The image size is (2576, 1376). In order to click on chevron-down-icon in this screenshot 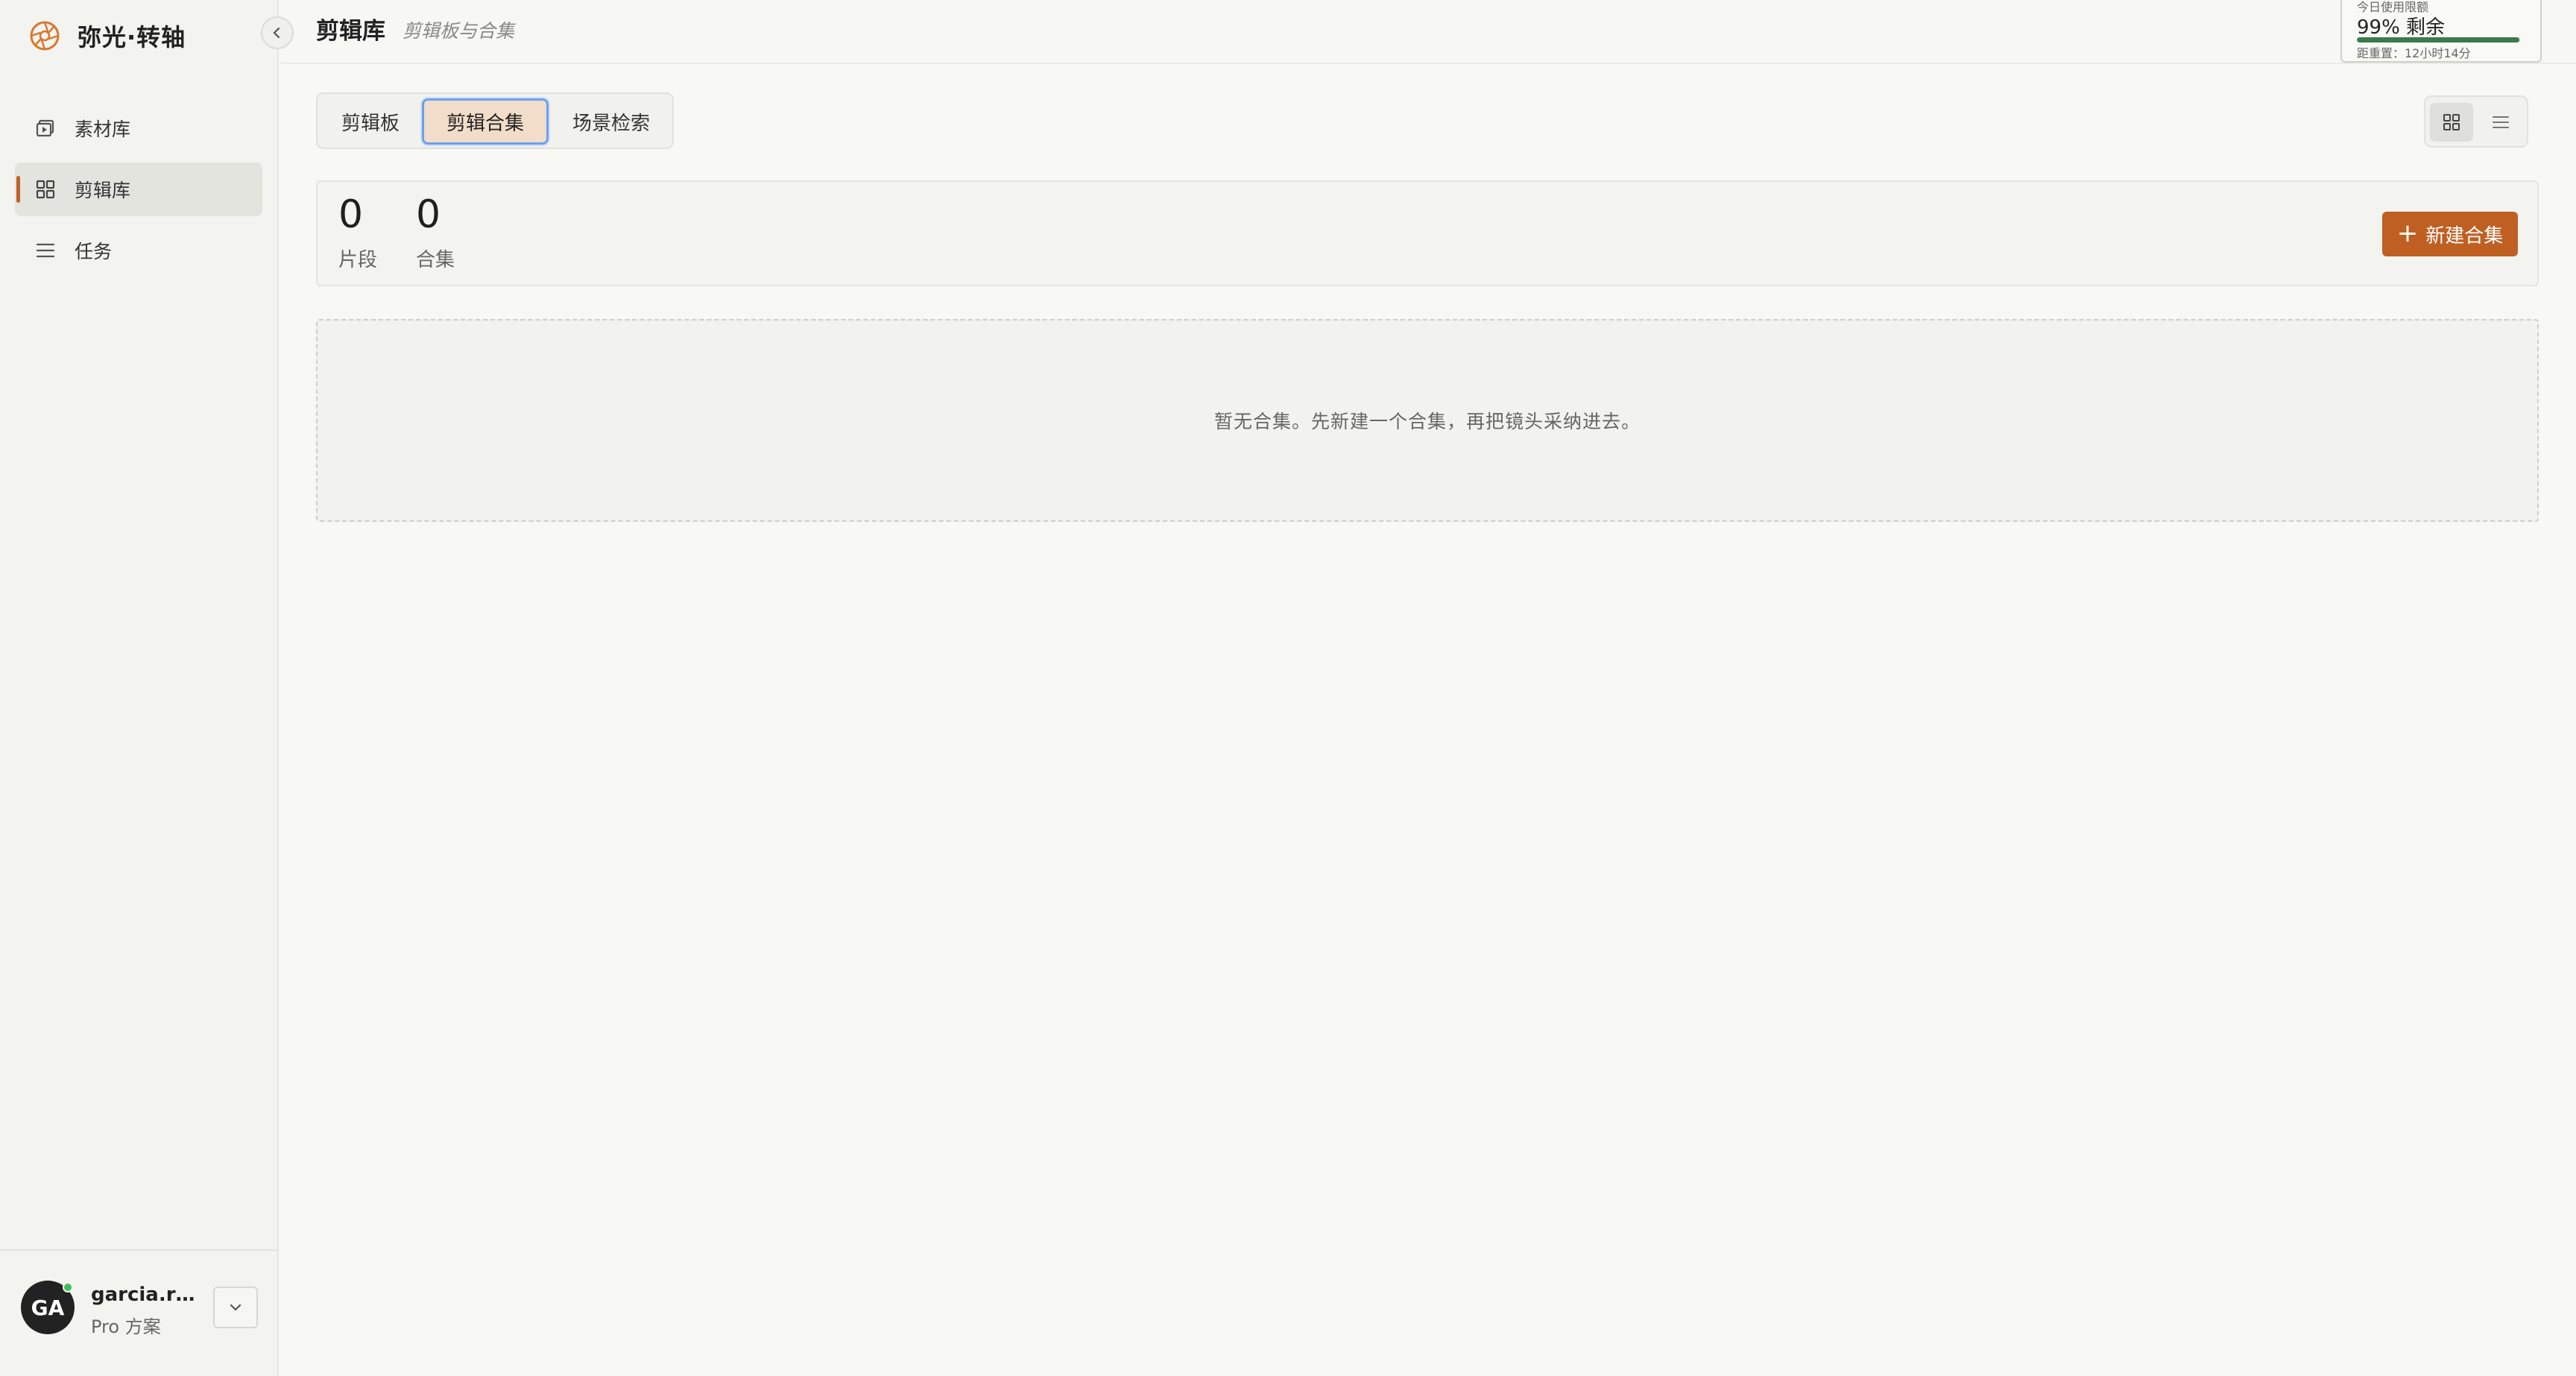, I will do `click(236, 1307)`.